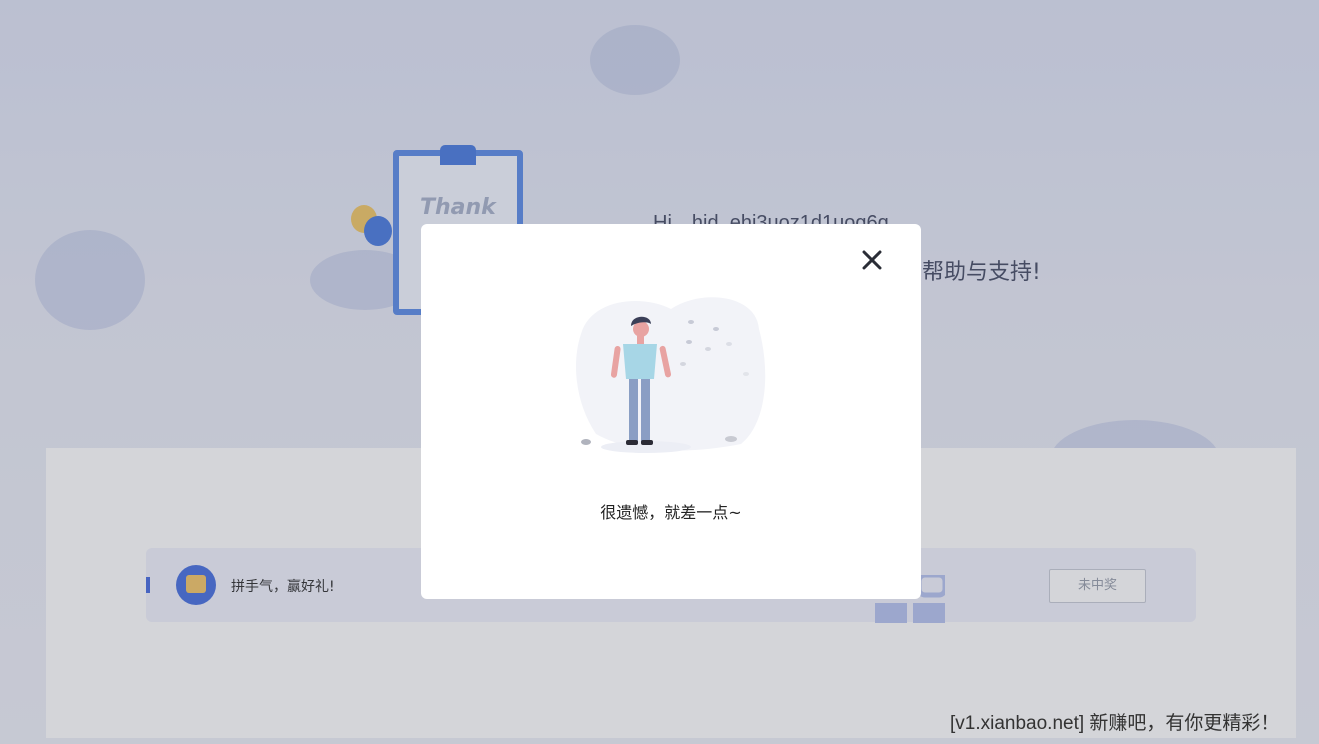  Describe the element at coordinates (1115, 723) in the screenshot. I see `watermark-text: [v1.xianbao.net] 新赚吧，有你更精彩！` at that location.